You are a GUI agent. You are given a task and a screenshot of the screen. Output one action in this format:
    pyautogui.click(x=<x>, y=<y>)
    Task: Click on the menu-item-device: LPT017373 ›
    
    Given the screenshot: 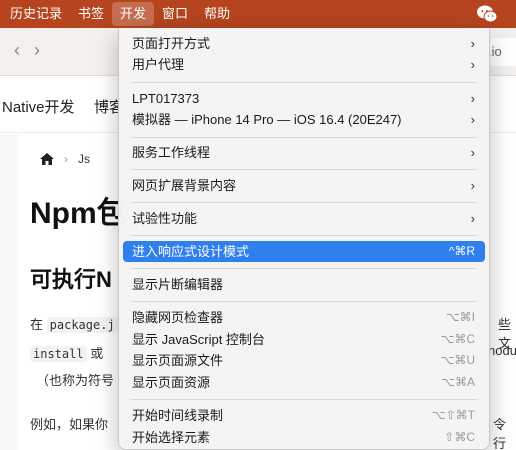 What is the action you would take?
    pyautogui.click(x=304, y=98)
    